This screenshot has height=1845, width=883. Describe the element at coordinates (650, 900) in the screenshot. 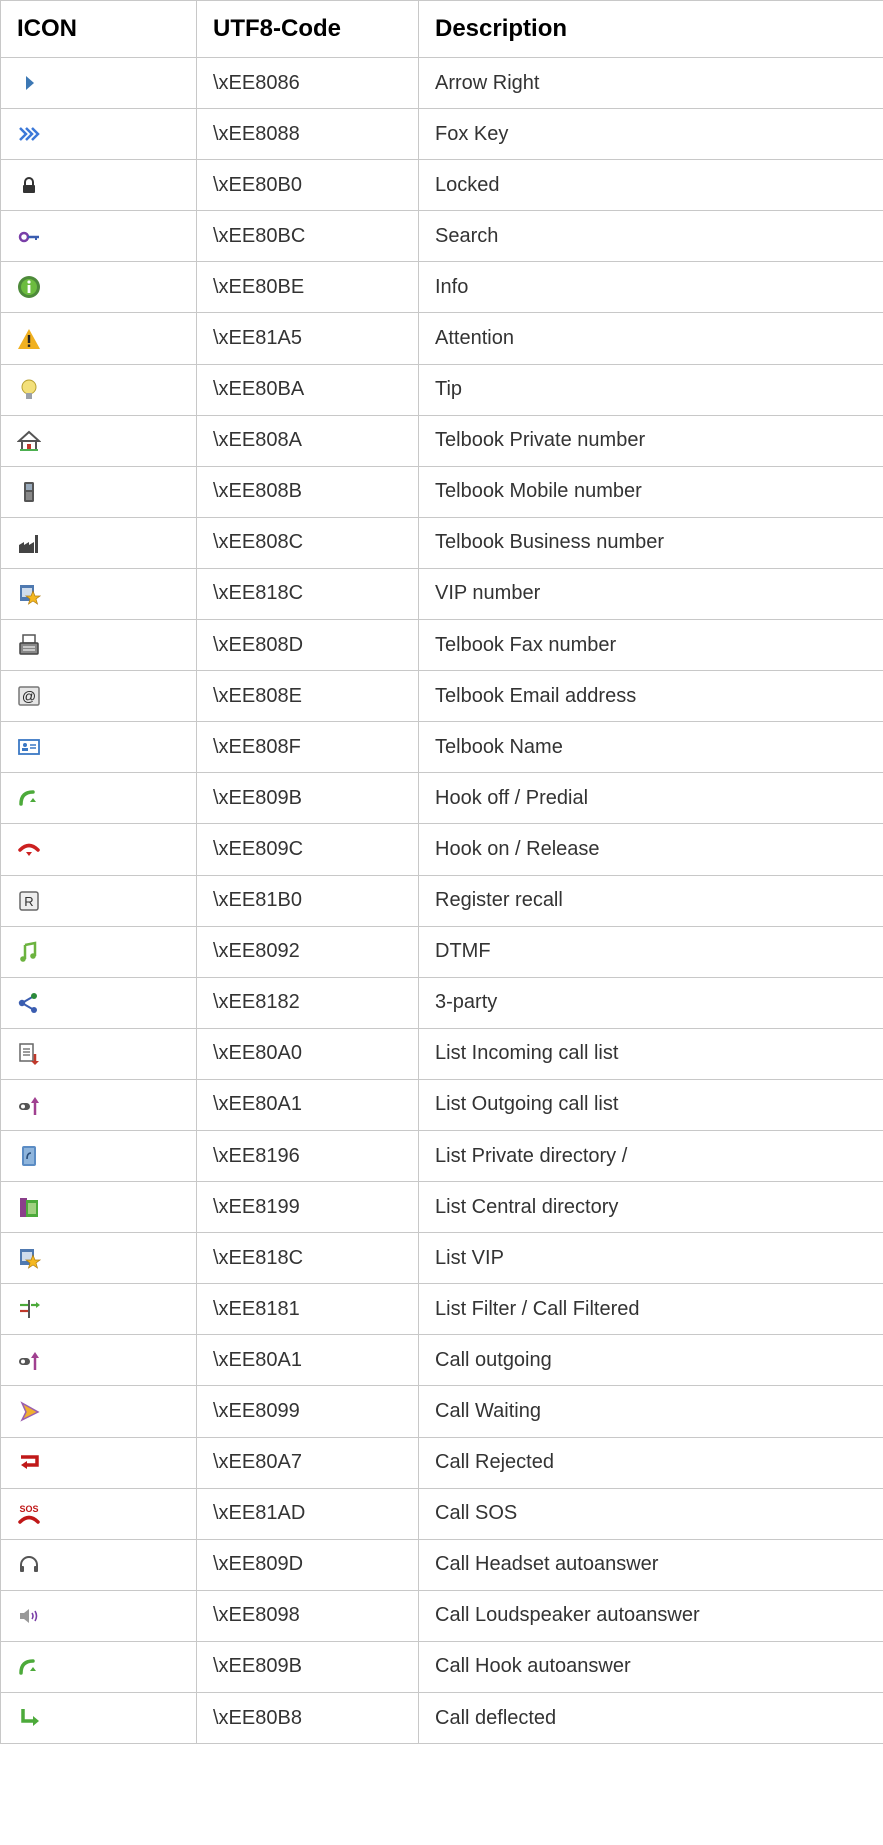

I see `description-cell: Register recall` at that location.